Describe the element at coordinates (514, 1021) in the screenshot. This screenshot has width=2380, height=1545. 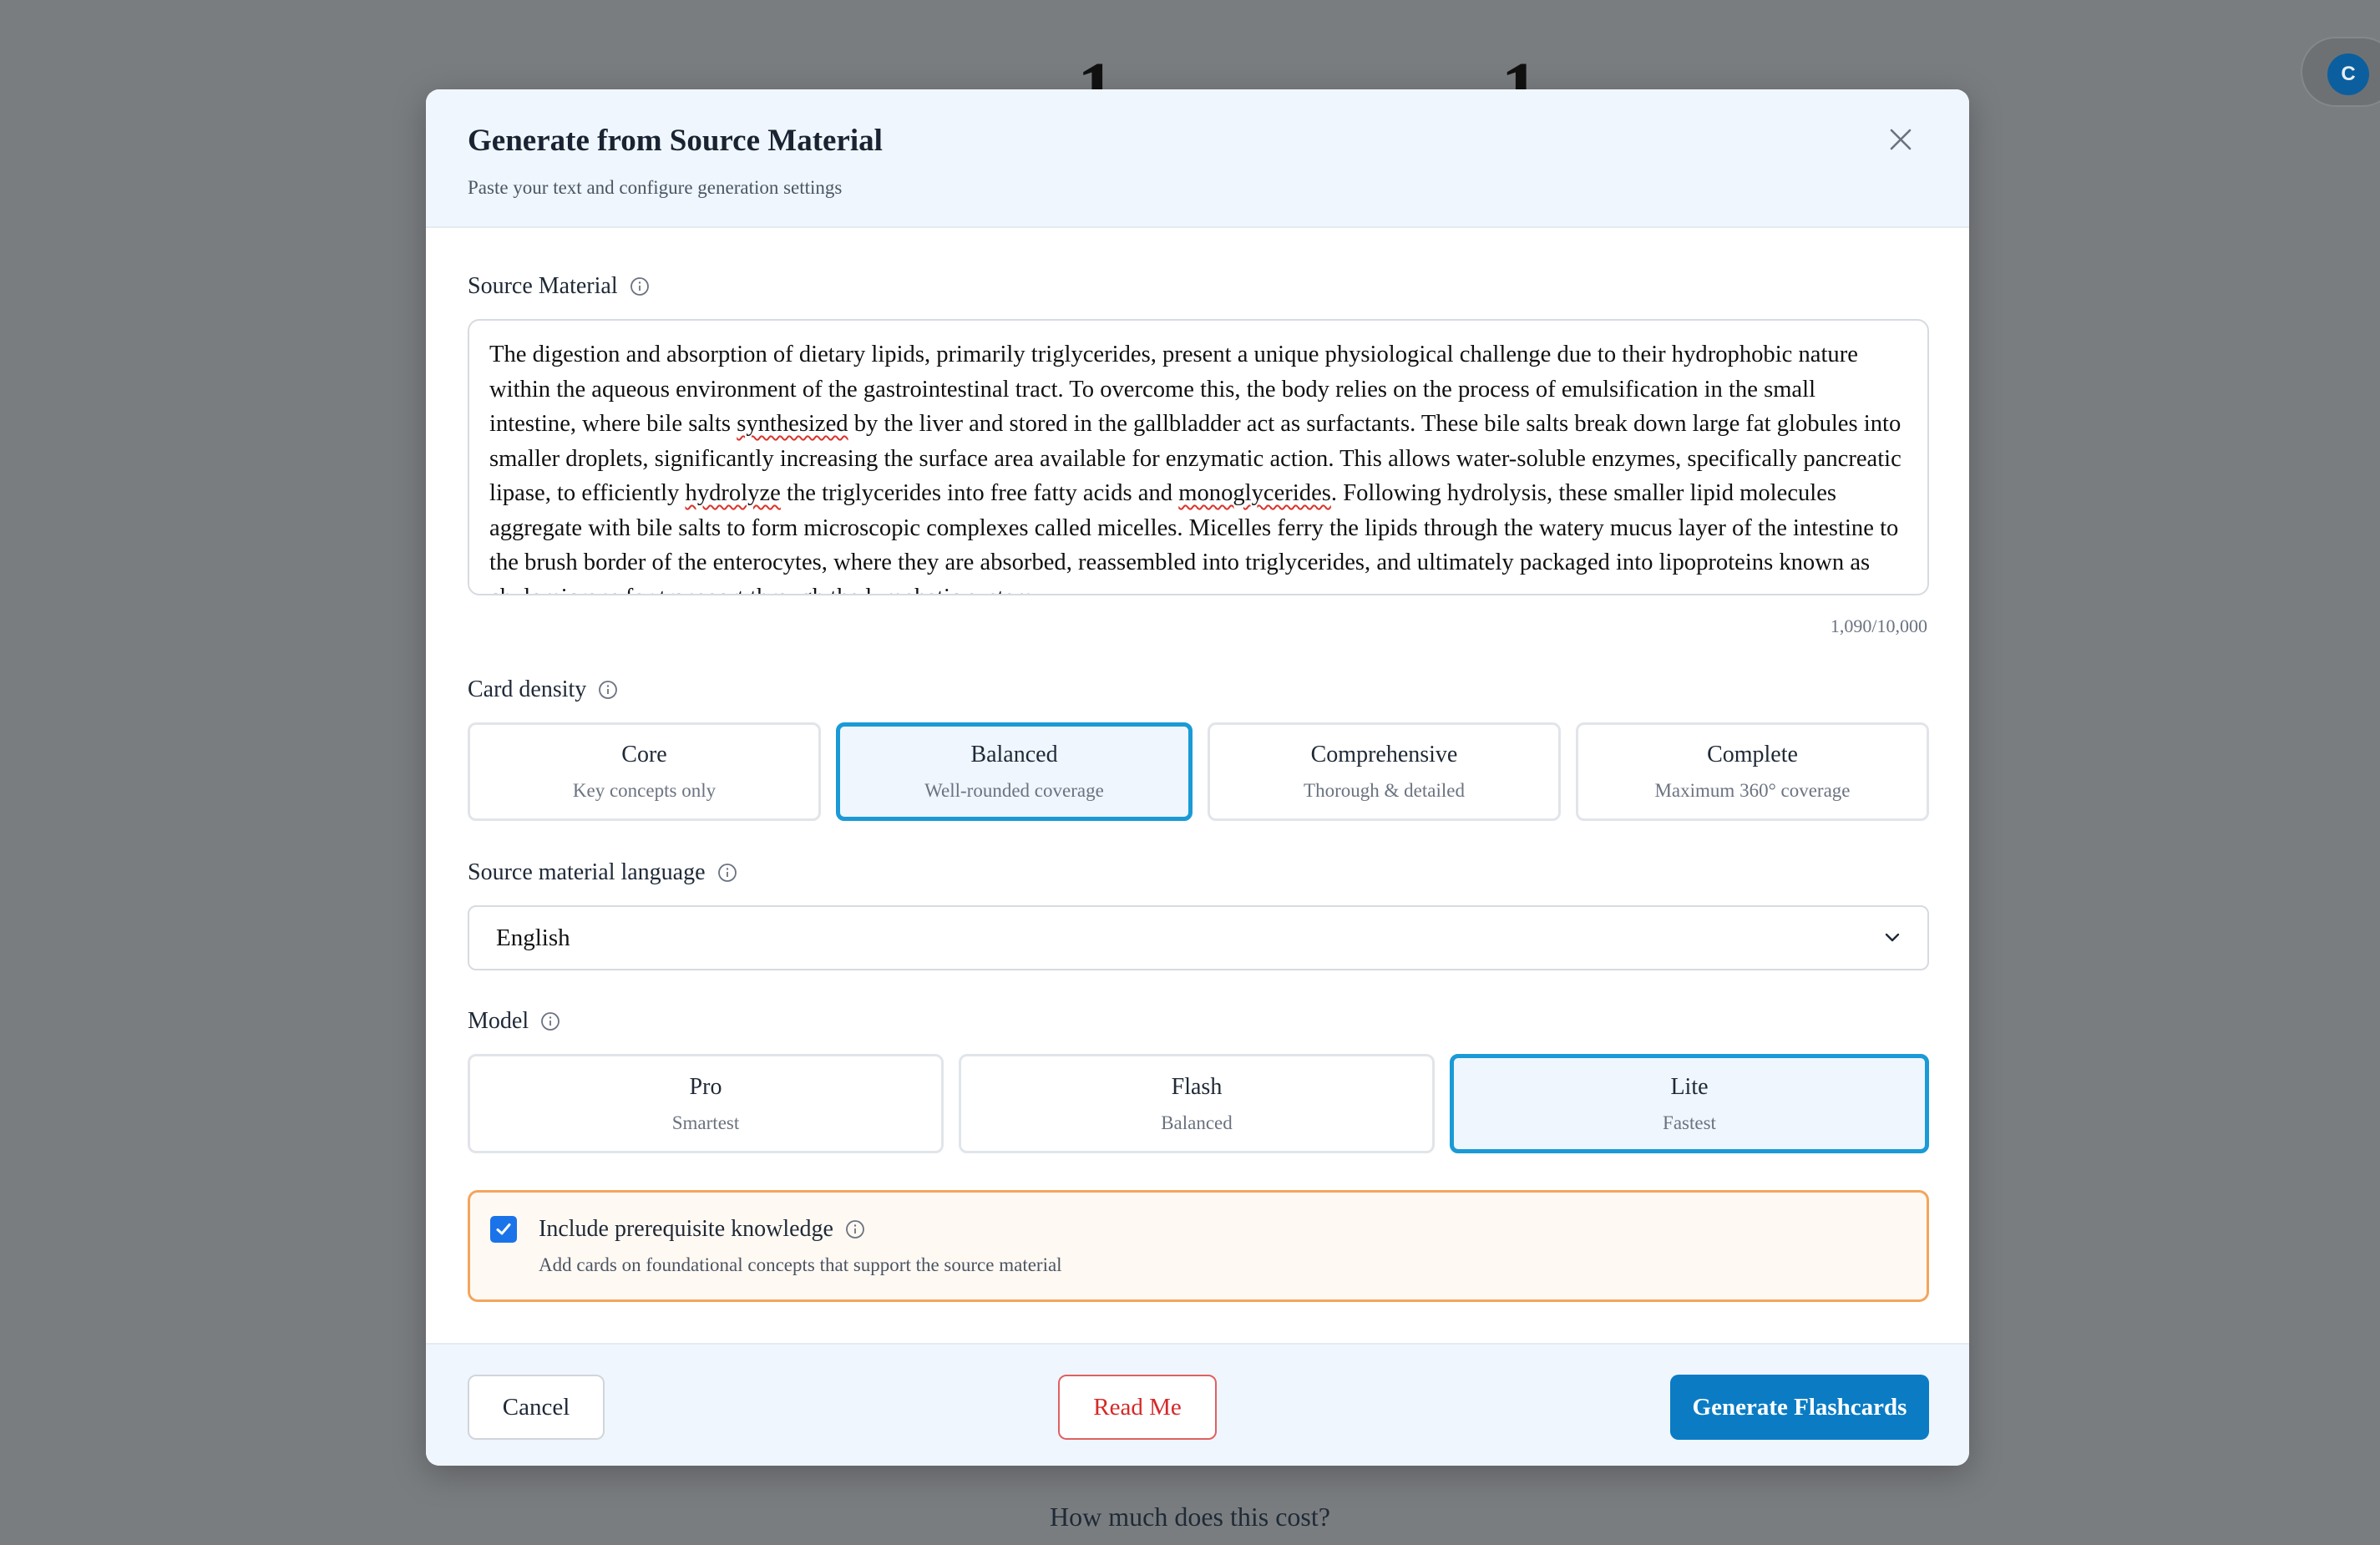
I see `model-label: Model` at that location.